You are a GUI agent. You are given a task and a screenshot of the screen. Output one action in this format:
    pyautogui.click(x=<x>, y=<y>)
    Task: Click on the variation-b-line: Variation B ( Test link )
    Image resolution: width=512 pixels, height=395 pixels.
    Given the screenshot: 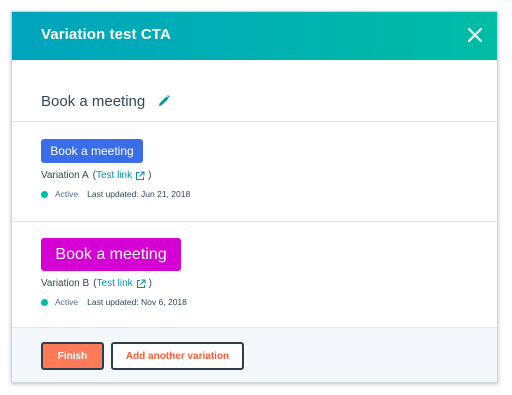 What is the action you would take?
    pyautogui.click(x=96, y=283)
    